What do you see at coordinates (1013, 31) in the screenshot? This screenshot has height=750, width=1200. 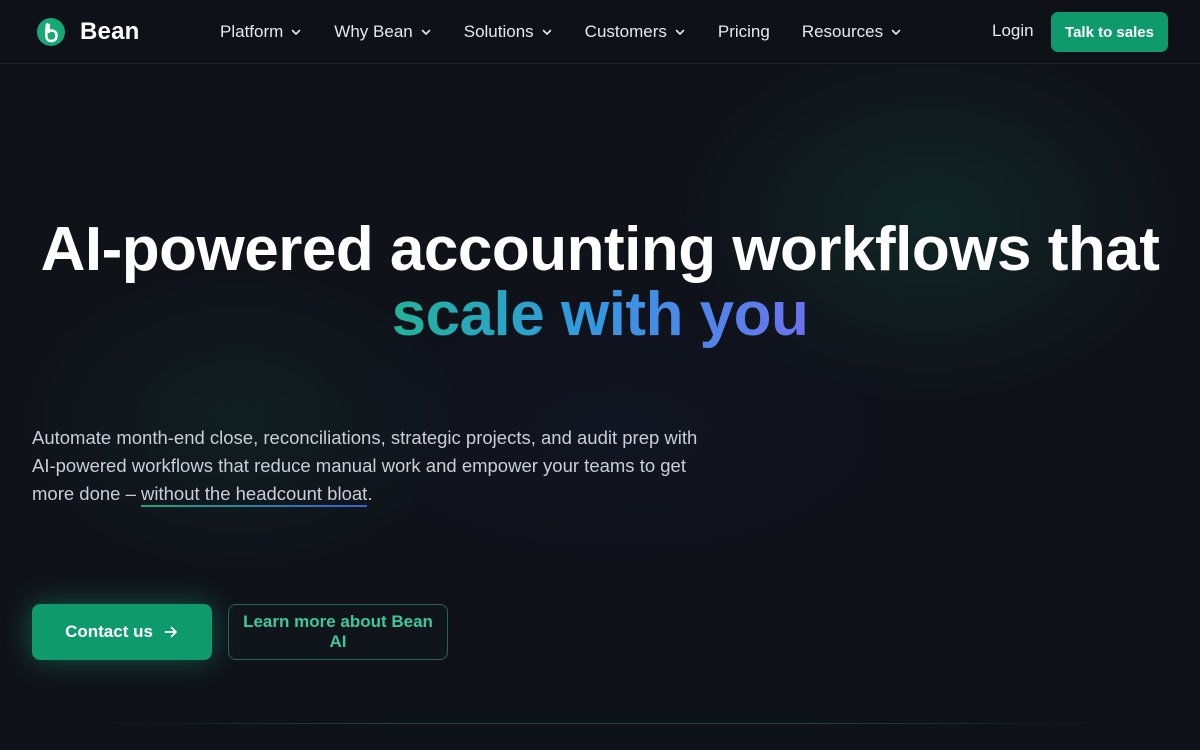 I see `login-link: Login` at bounding box center [1013, 31].